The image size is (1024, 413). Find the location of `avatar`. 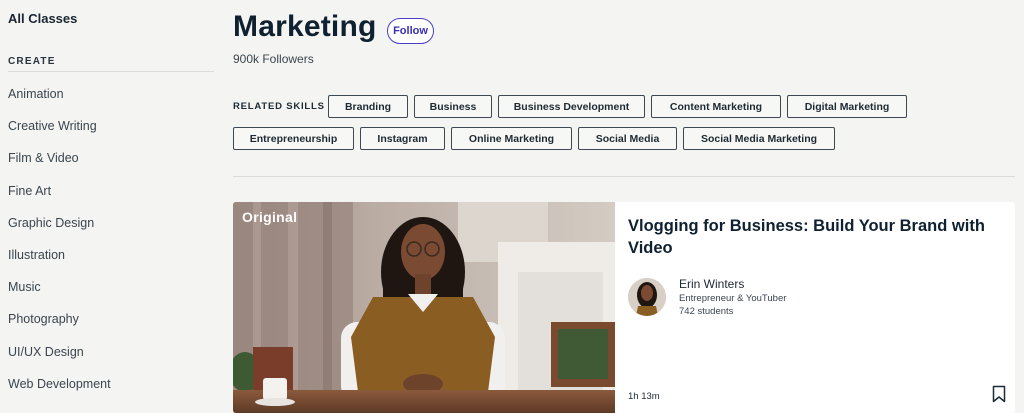

avatar is located at coordinates (647, 297).